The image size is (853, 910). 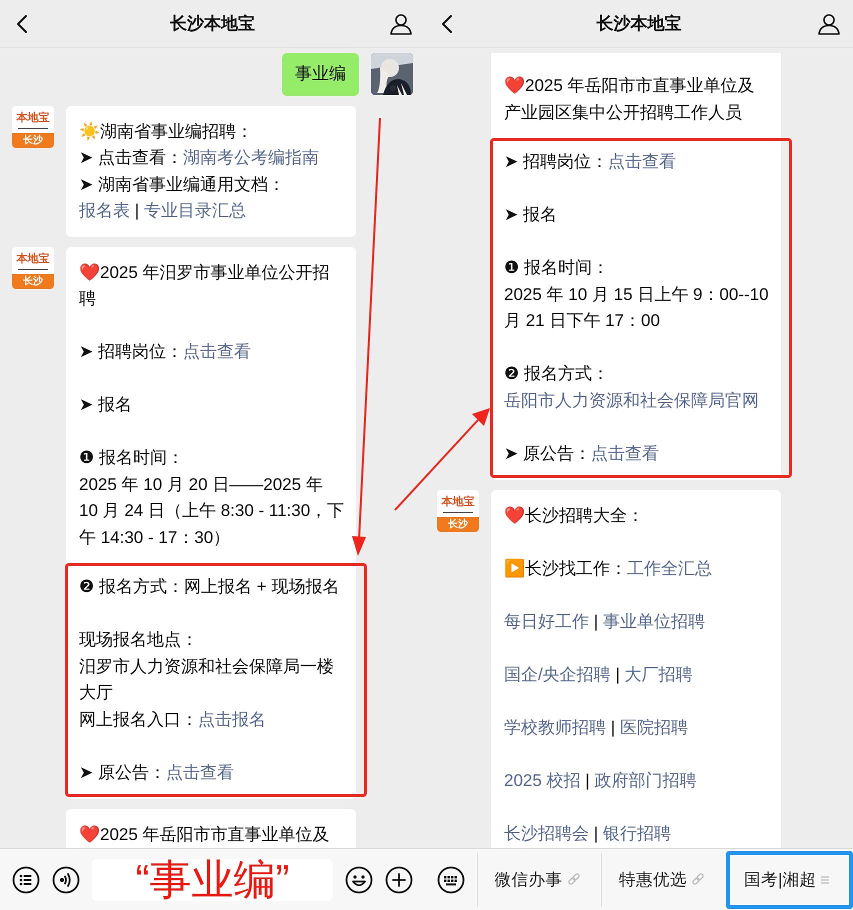 I want to click on message-text: ➤ 点击查看：湖南考公考编指南, so click(x=199, y=158).